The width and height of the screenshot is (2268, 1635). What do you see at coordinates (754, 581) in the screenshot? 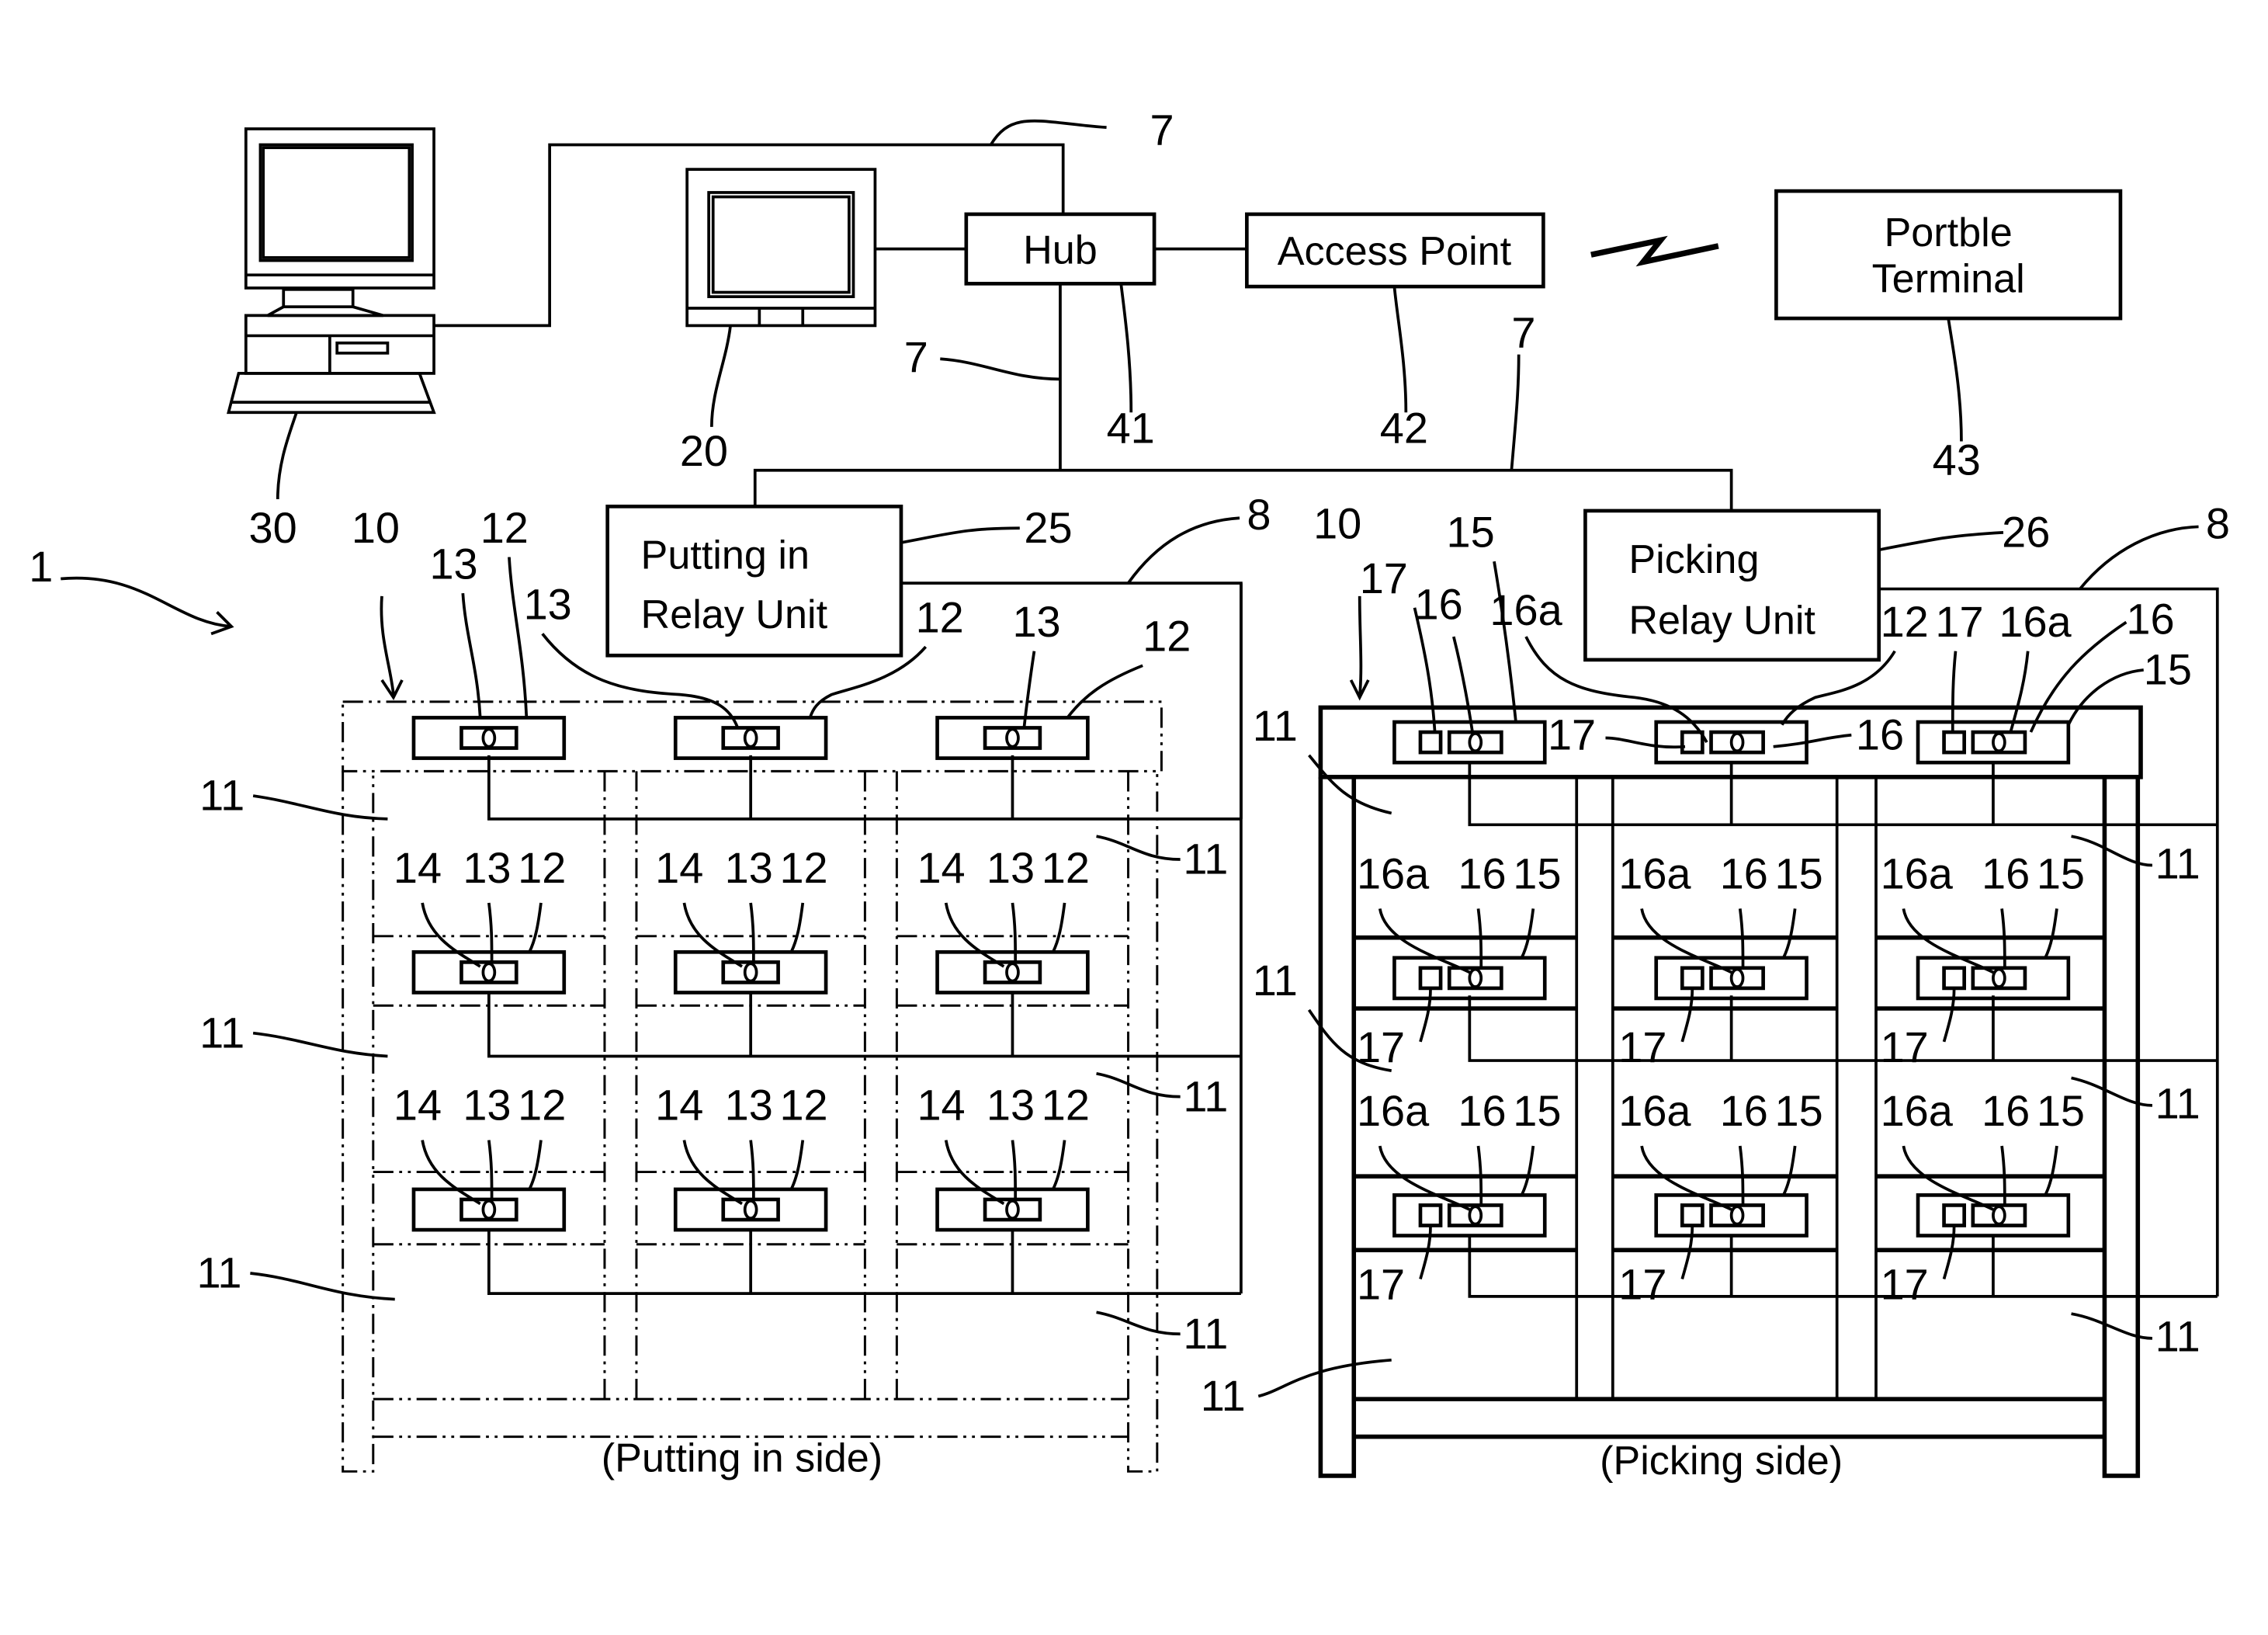
I see `putting-relay-unit-box: Putting in Relay Unit` at bounding box center [754, 581].